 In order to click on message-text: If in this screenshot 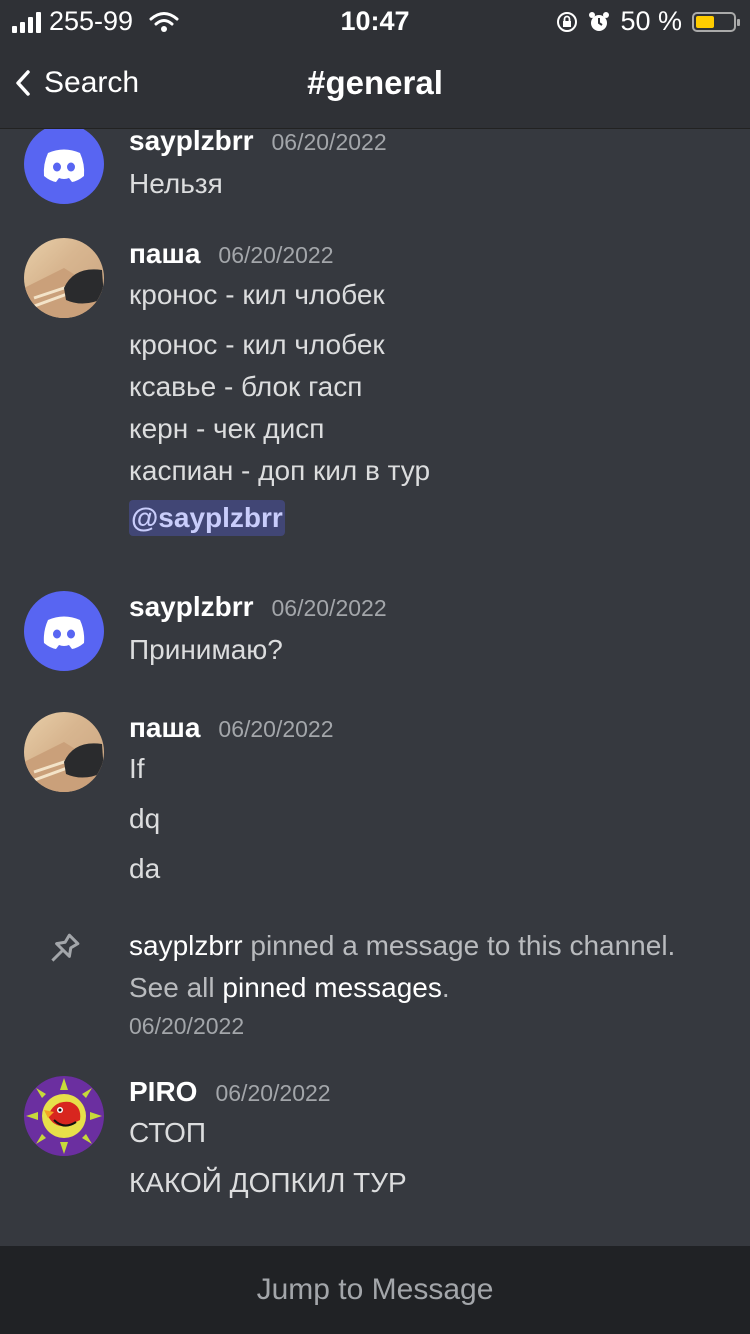, I will do `click(137, 768)`.